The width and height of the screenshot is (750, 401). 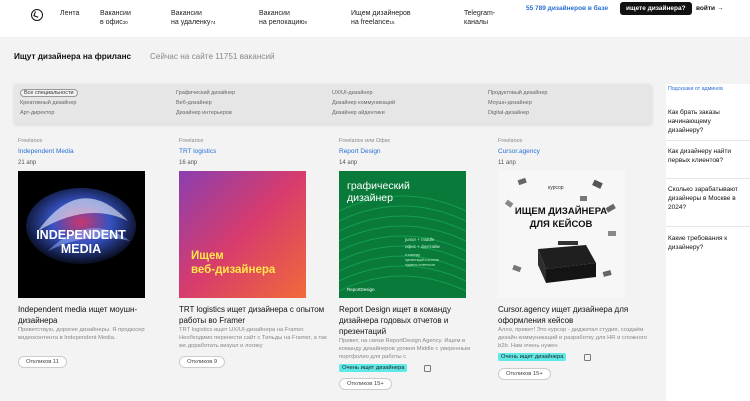 I want to click on nav-label: на релокацию, so click(x=282, y=22).